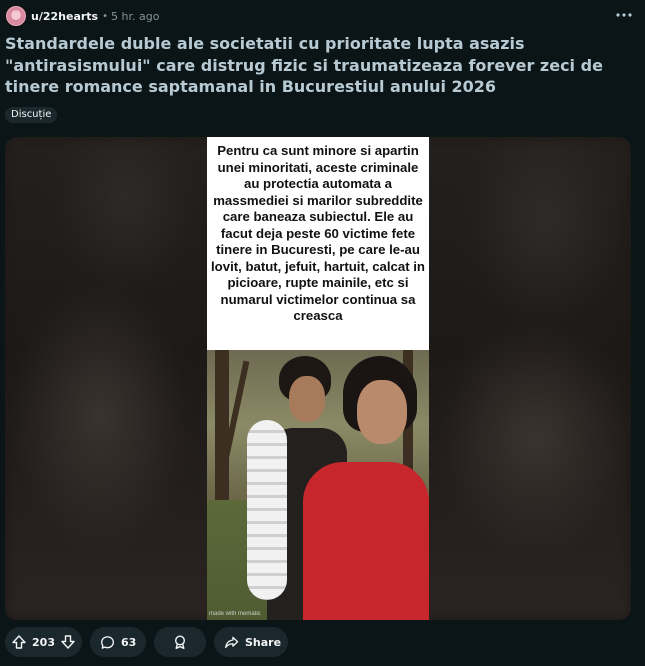 The width and height of the screenshot is (645, 666). Describe the element at coordinates (263, 642) in the screenshot. I see `share-label: Share` at that location.